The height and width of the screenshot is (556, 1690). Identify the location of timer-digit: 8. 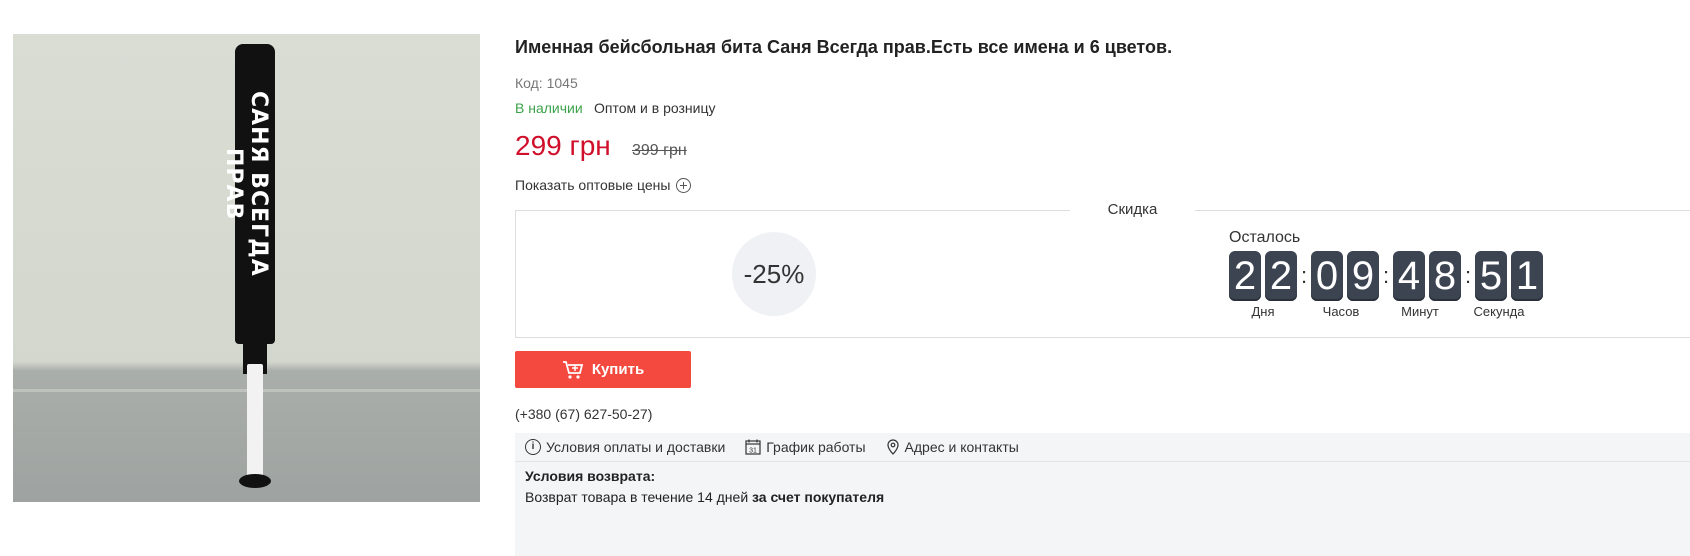
(1445, 276).